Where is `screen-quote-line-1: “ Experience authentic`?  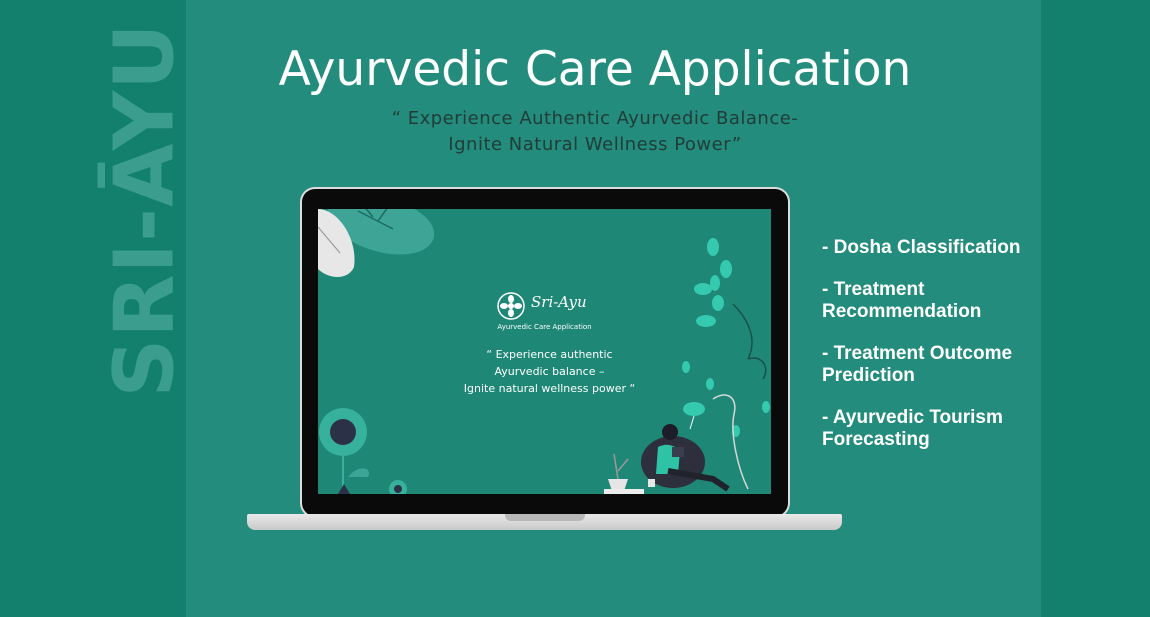 screen-quote-line-1: “ Experience authentic is located at coordinates (549, 354).